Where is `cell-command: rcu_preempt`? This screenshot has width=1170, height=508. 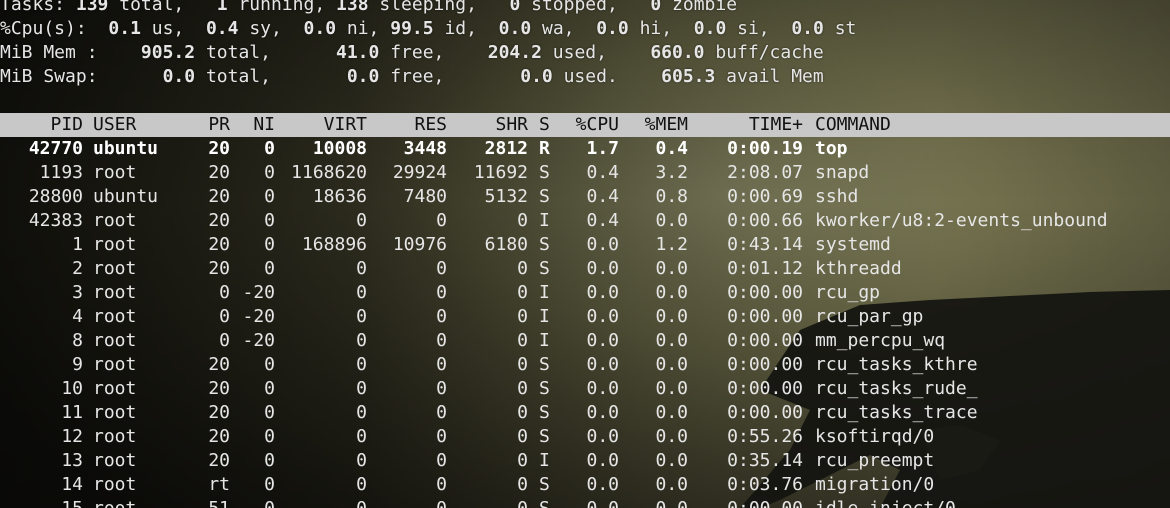
cell-command: rcu_preempt is located at coordinates (875, 460).